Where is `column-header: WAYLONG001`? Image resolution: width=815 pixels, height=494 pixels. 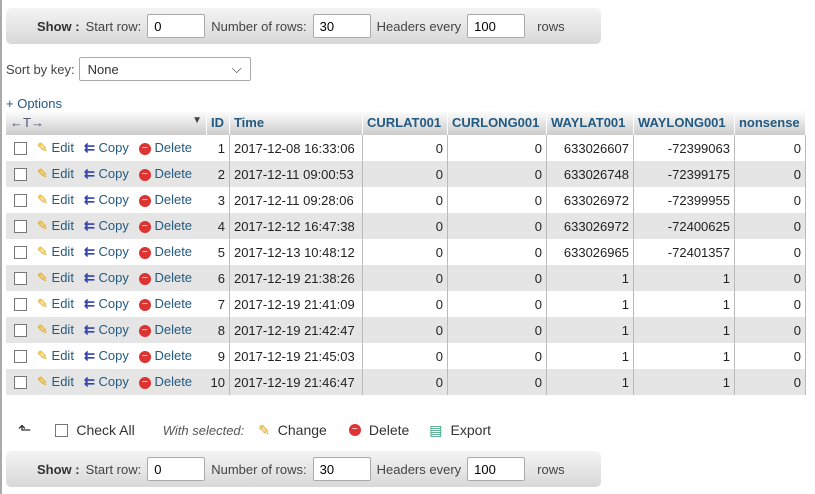
column-header: WAYLONG001 is located at coordinates (684, 122).